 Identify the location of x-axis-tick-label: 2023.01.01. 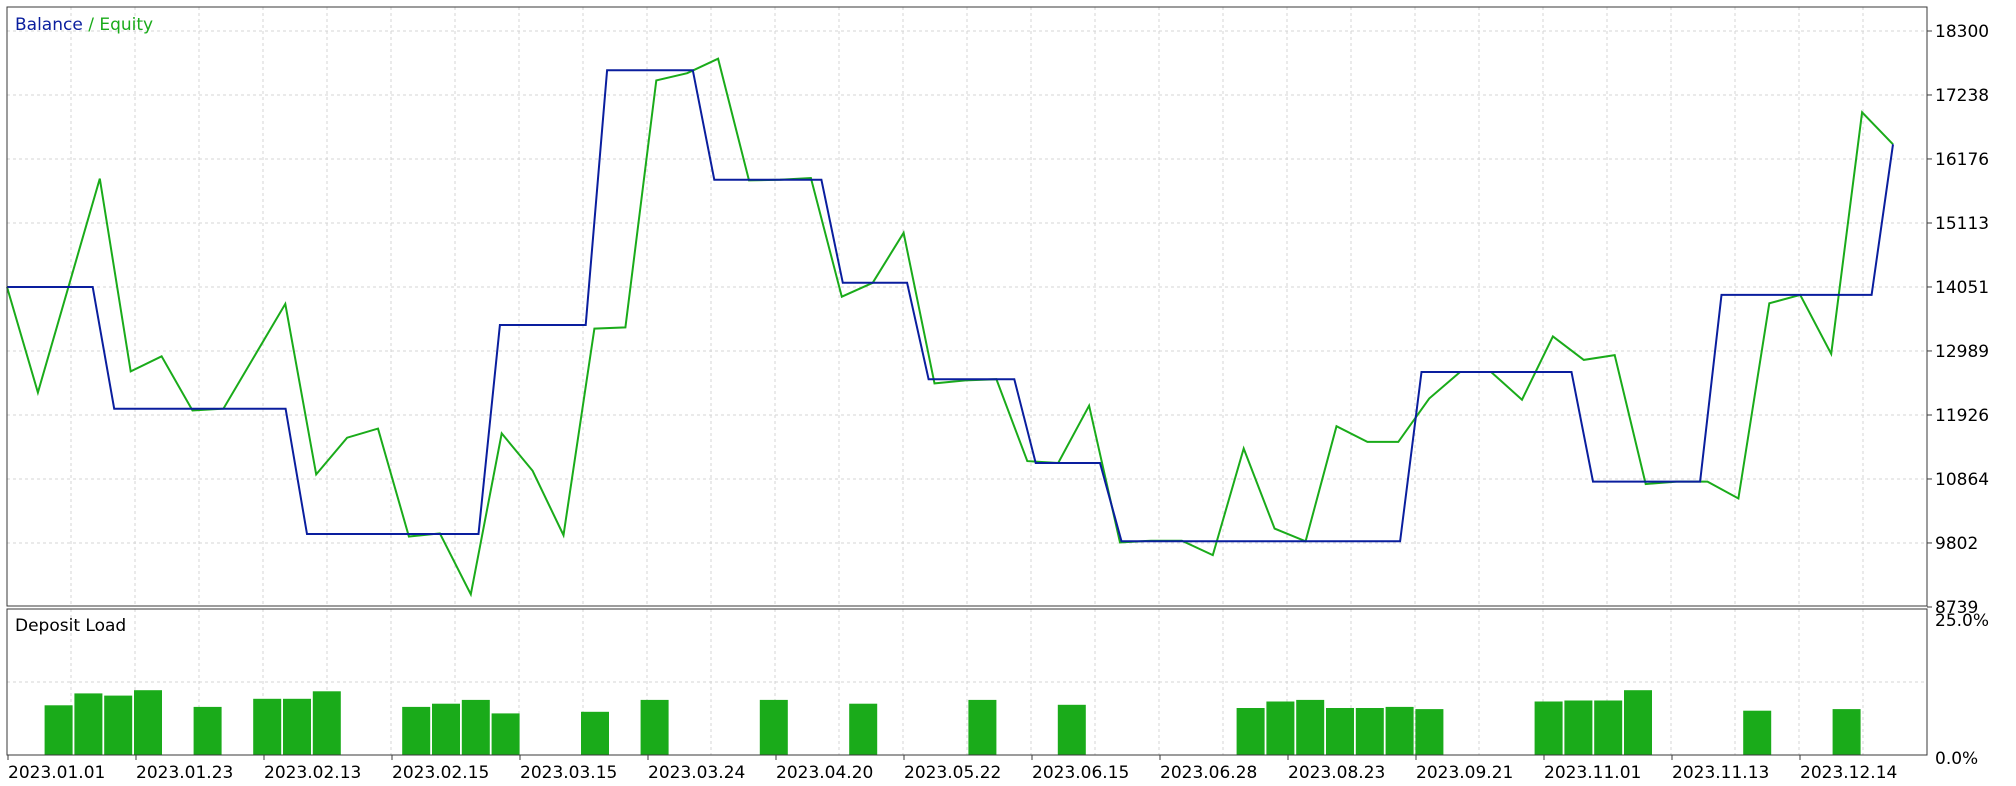
(56, 772).